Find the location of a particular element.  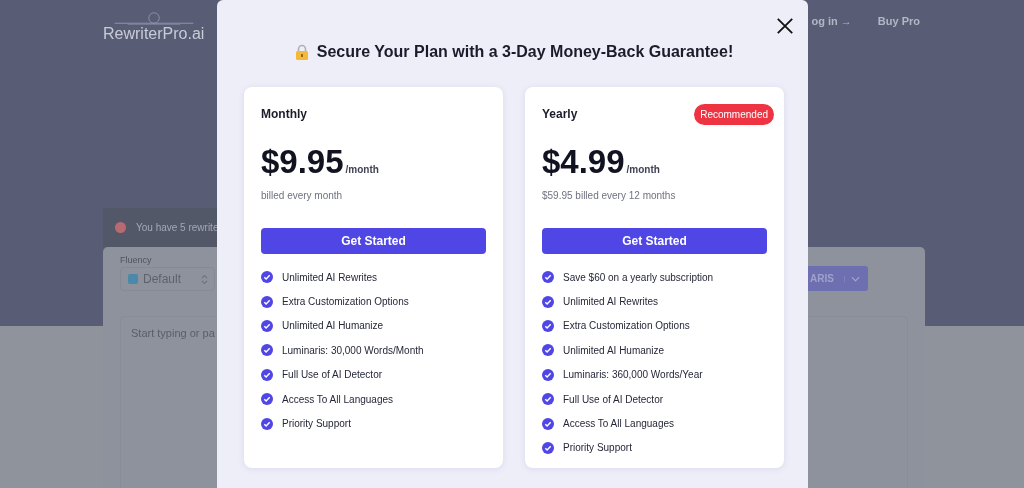

feature-text: Save $60 on a yearly subscription is located at coordinates (638, 277).